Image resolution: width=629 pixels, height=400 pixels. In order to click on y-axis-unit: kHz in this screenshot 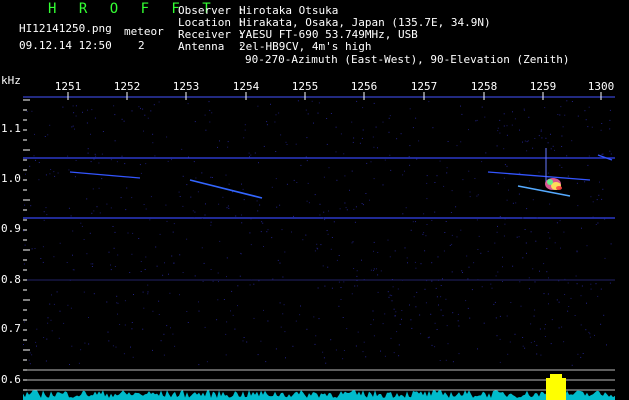, I will do `click(11, 80)`.